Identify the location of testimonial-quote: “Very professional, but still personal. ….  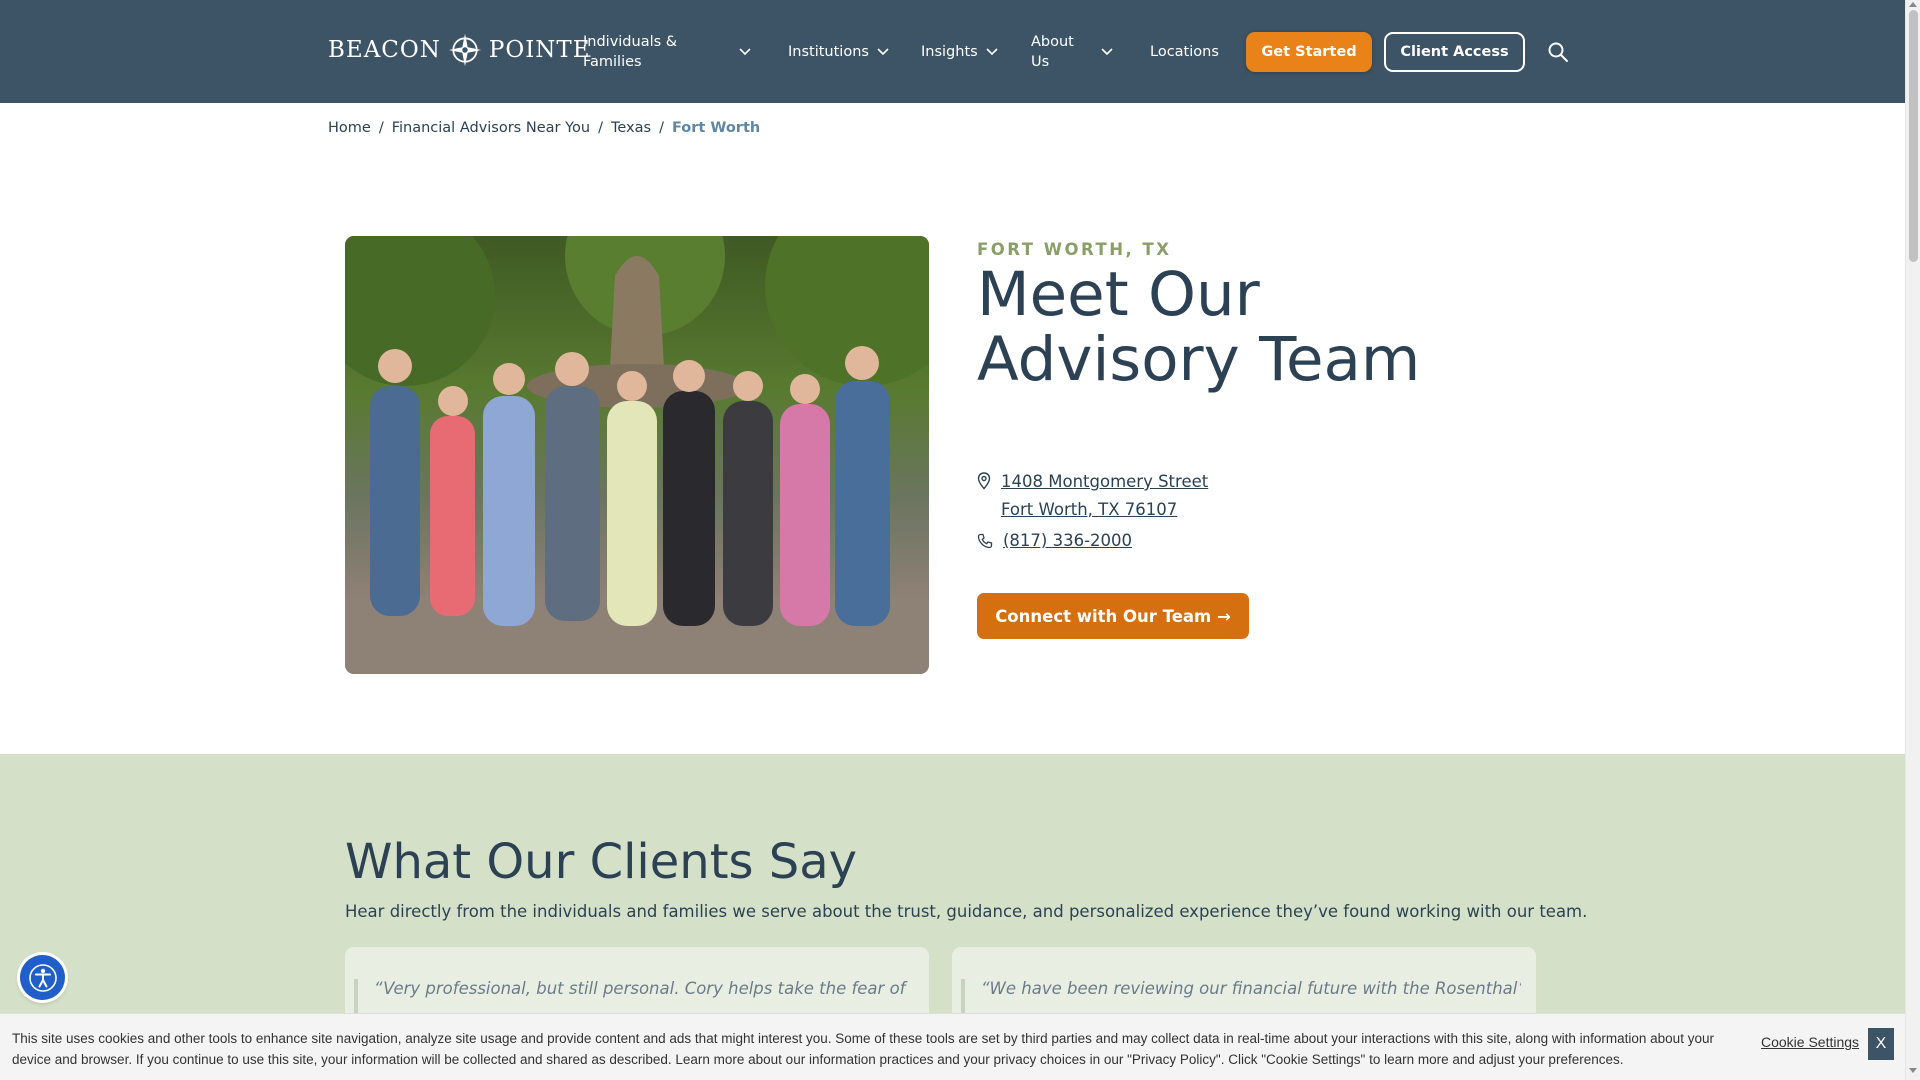
(640, 988).